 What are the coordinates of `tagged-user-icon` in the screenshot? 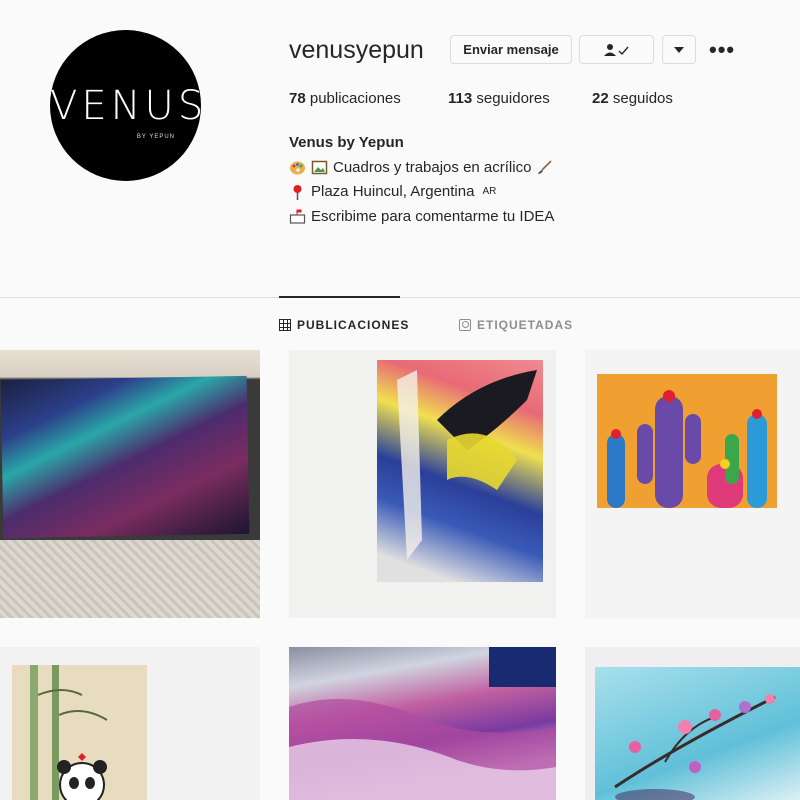 It's located at (465, 325).